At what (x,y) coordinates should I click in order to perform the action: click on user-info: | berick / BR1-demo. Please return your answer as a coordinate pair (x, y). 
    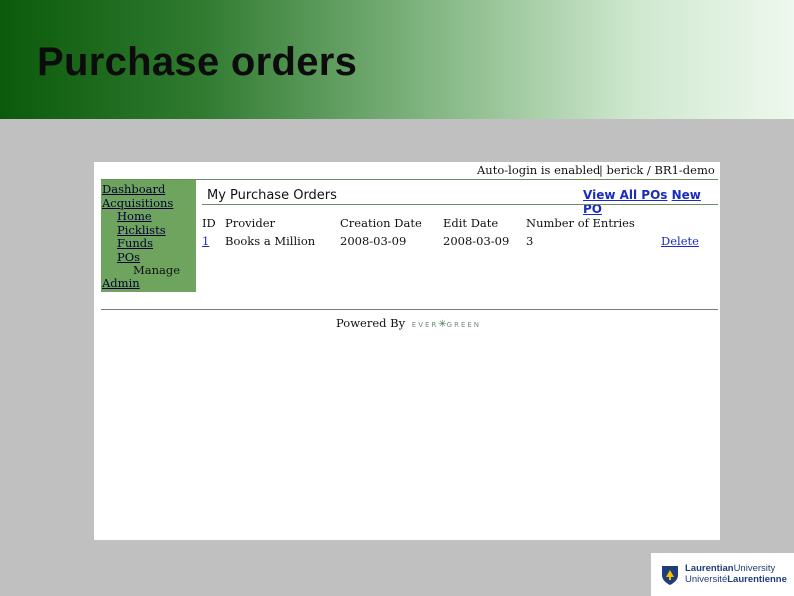
    Looking at the image, I should click on (657, 170).